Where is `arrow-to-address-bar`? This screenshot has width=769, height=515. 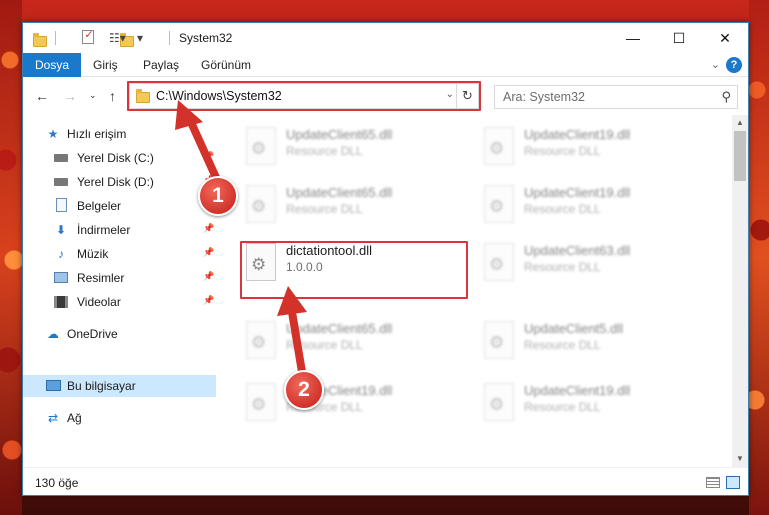 arrow-to-address-bar is located at coordinates (198, 143).